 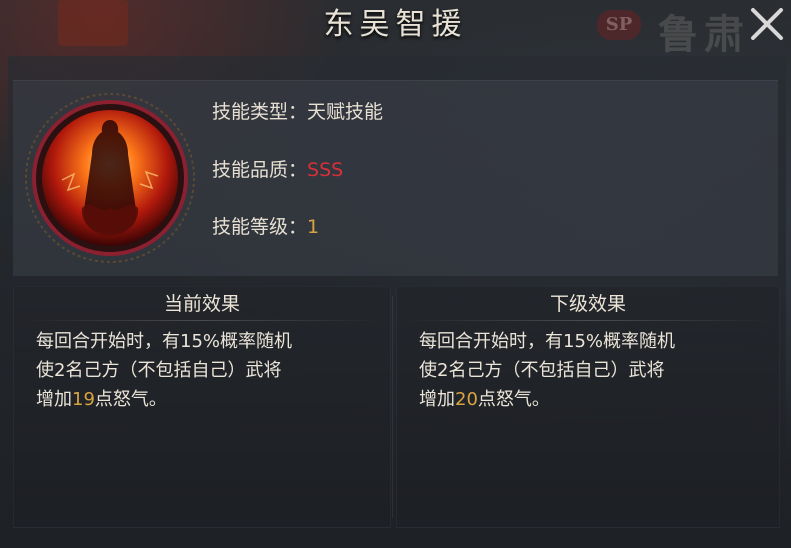 I want to click on skill-type-row: 技能类型：天赋技能, so click(x=297, y=112).